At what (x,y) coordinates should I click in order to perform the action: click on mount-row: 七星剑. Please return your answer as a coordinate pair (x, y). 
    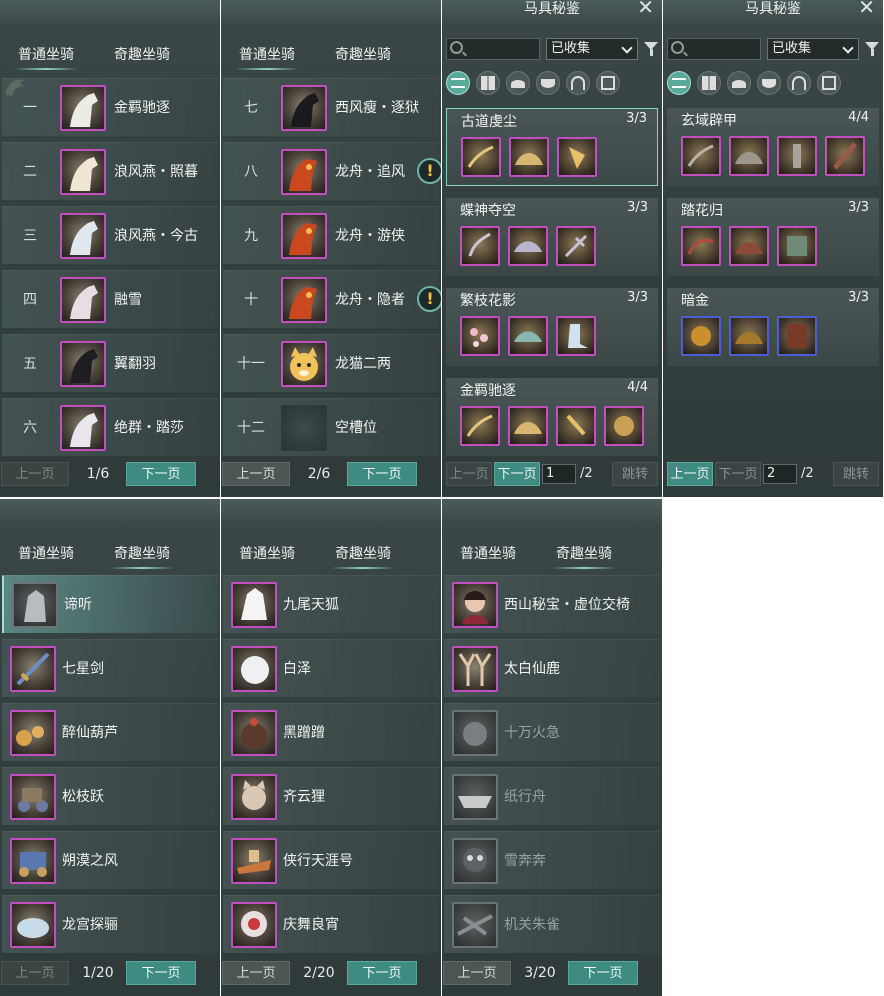
    Looking at the image, I should click on (110, 668).